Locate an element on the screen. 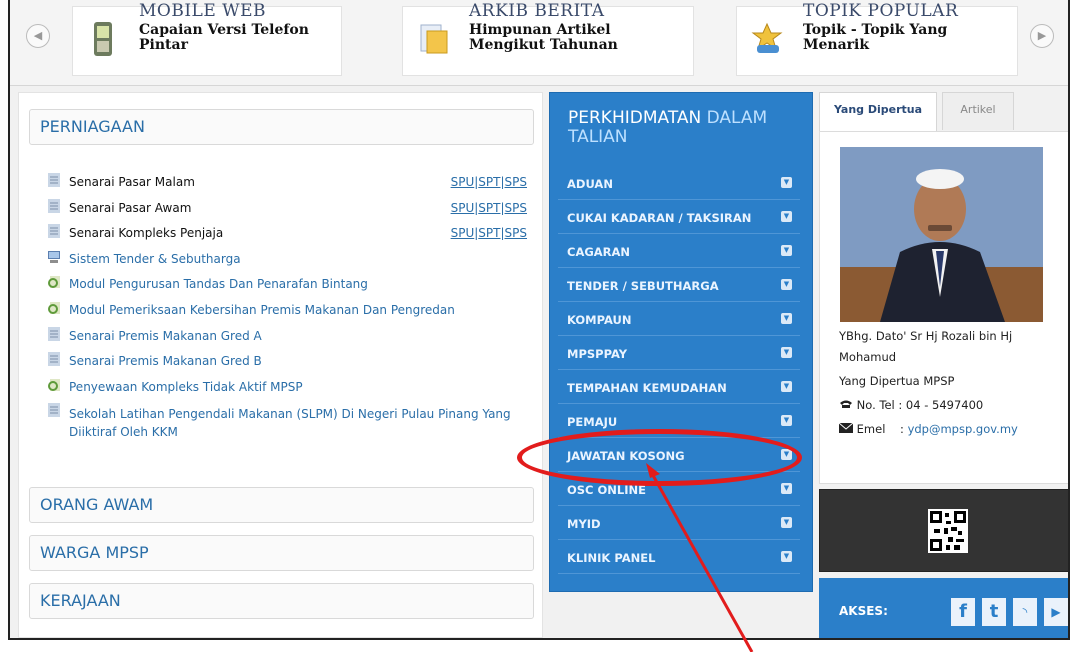 The image size is (1076, 652). qr-code-panel is located at coordinates (943, 530).